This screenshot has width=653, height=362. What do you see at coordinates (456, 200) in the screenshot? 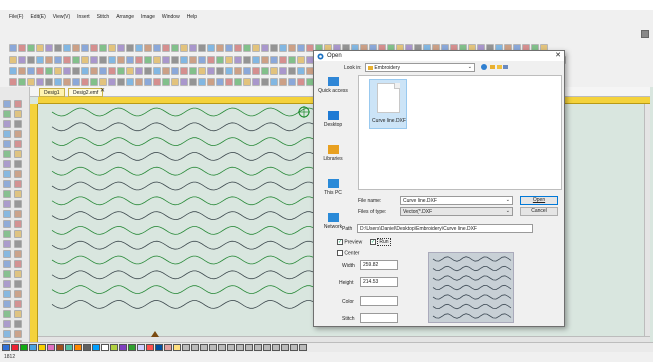
I see `file-name-input: Curve line.DXF ⌄` at bounding box center [456, 200].